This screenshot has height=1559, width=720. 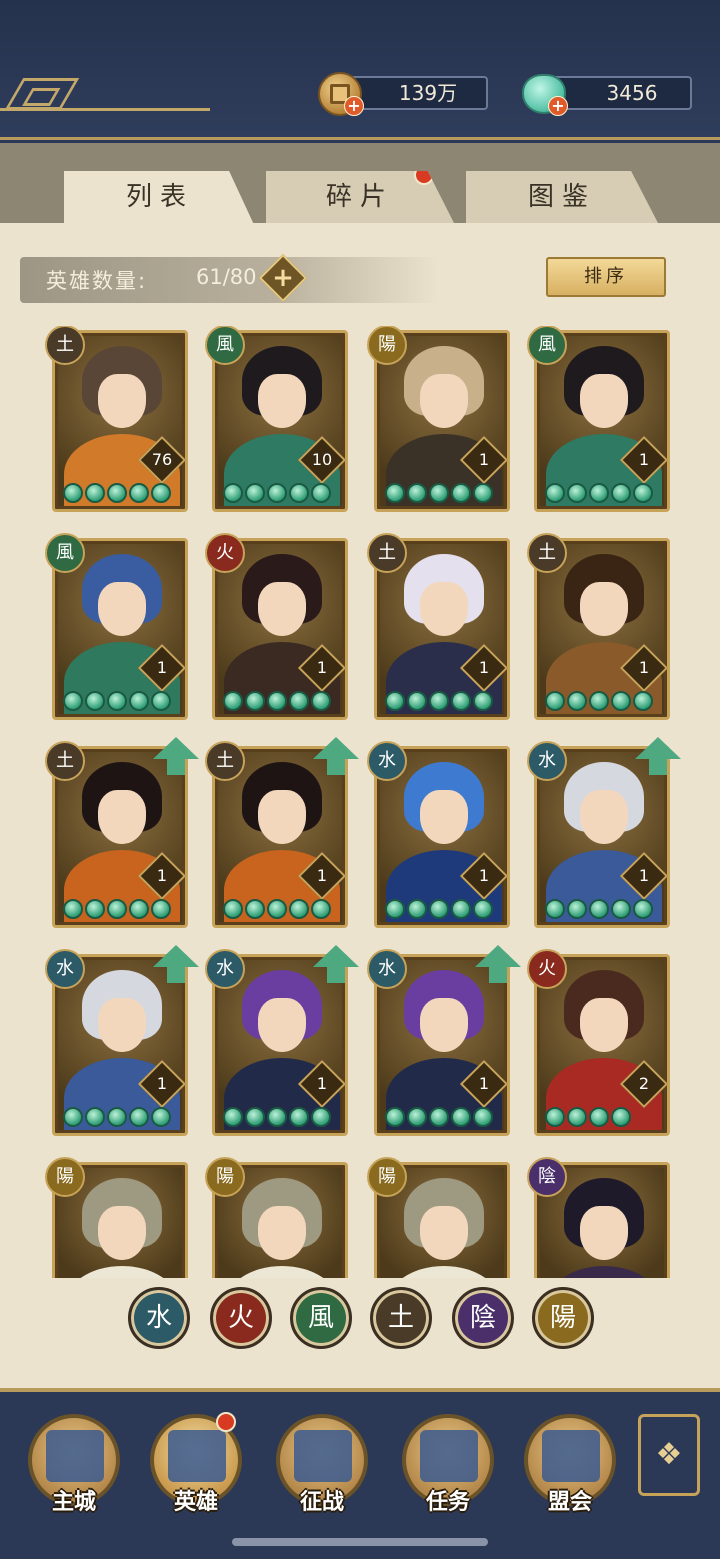 What do you see at coordinates (122, 1272) in the screenshot?
I see `hero-outfit` at bounding box center [122, 1272].